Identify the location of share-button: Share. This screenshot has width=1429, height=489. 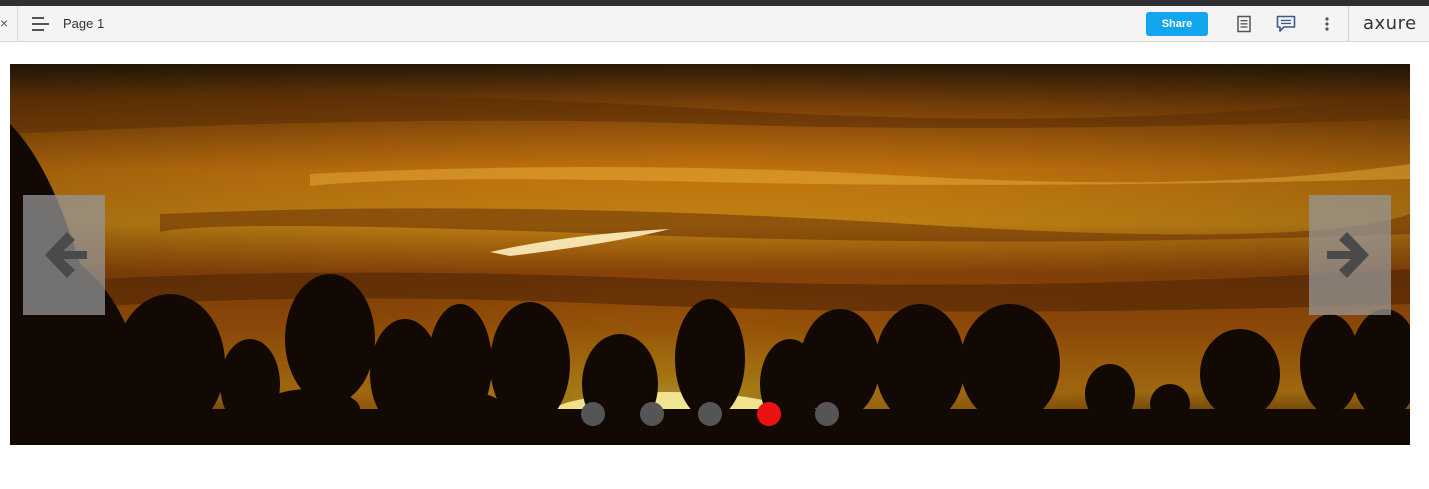
(1177, 24).